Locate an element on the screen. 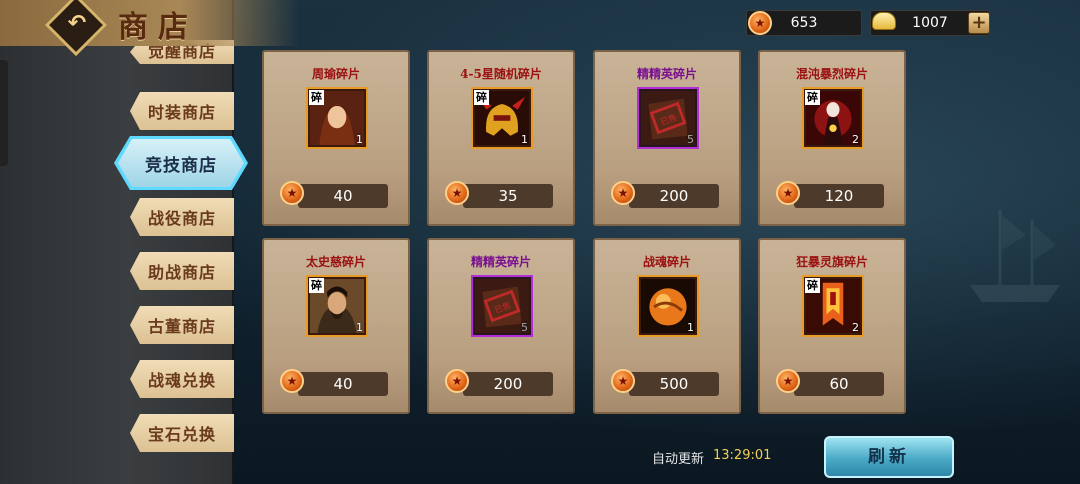 This screenshot has height=484, width=1080. sidebar-tab-7: 宝石兑换 is located at coordinates (182, 433).